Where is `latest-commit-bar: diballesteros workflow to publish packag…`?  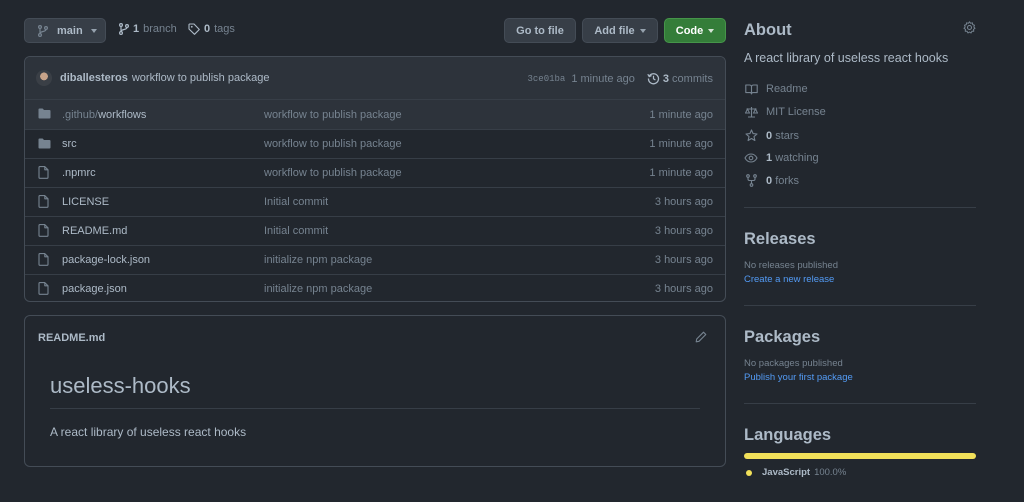 latest-commit-bar: diballesteros workflow to publish packag… is located at coordinates (375, 78).